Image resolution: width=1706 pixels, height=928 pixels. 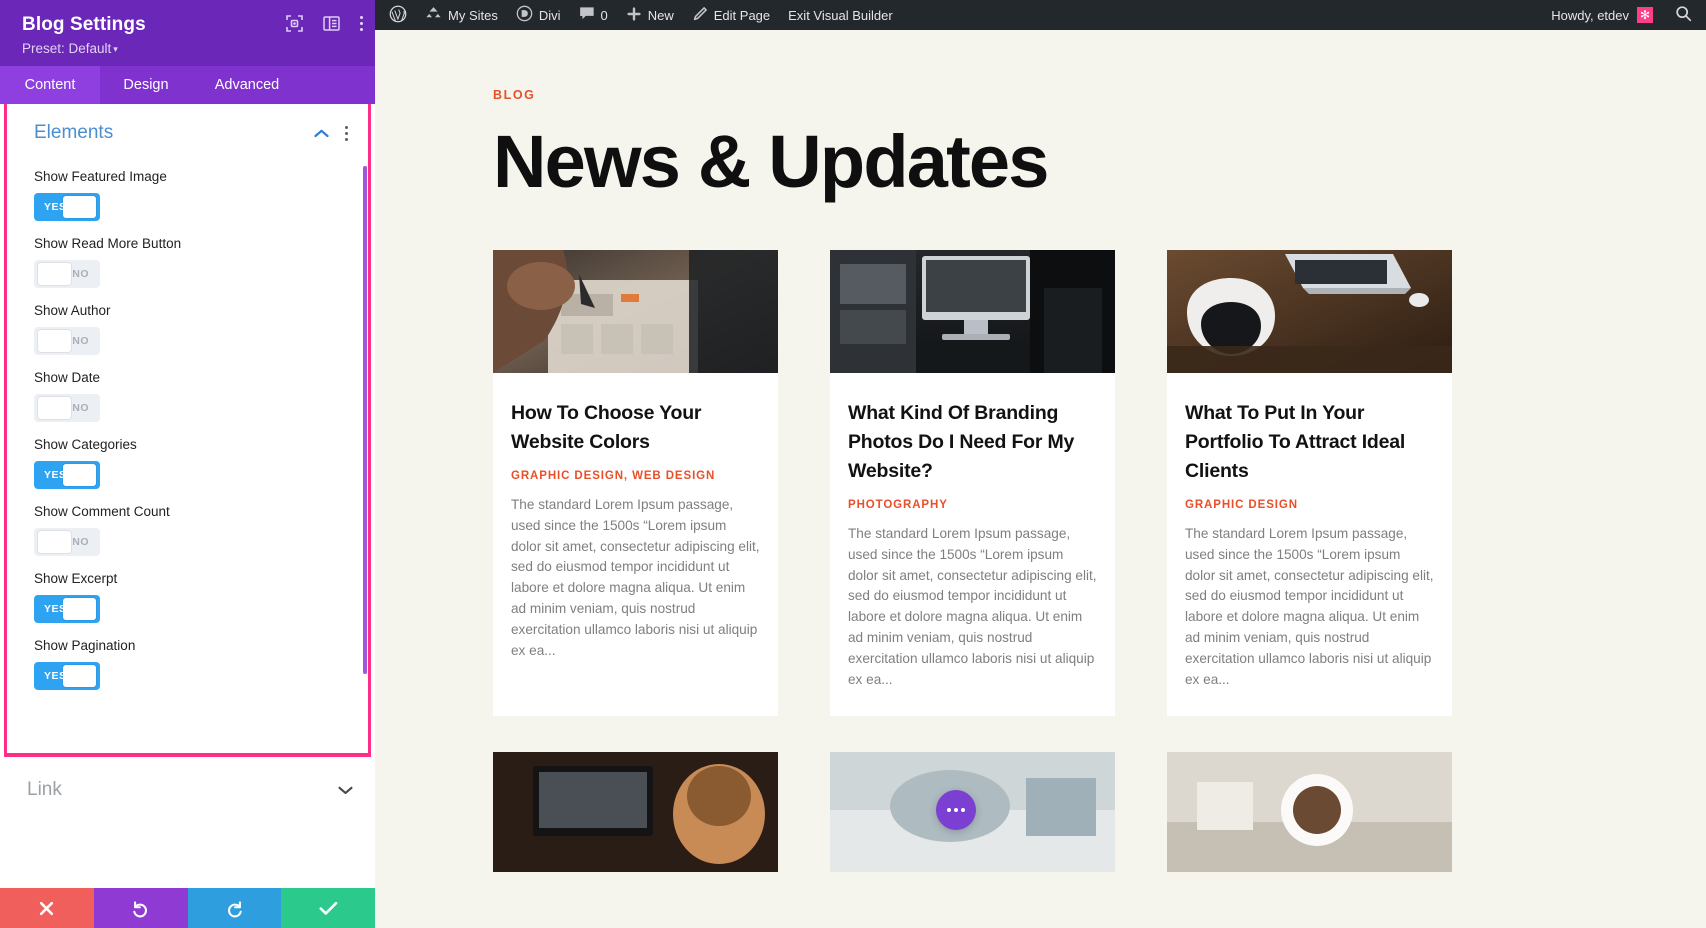 I want to click on field-label: Show Comment Count, so click(x=102, y=511).